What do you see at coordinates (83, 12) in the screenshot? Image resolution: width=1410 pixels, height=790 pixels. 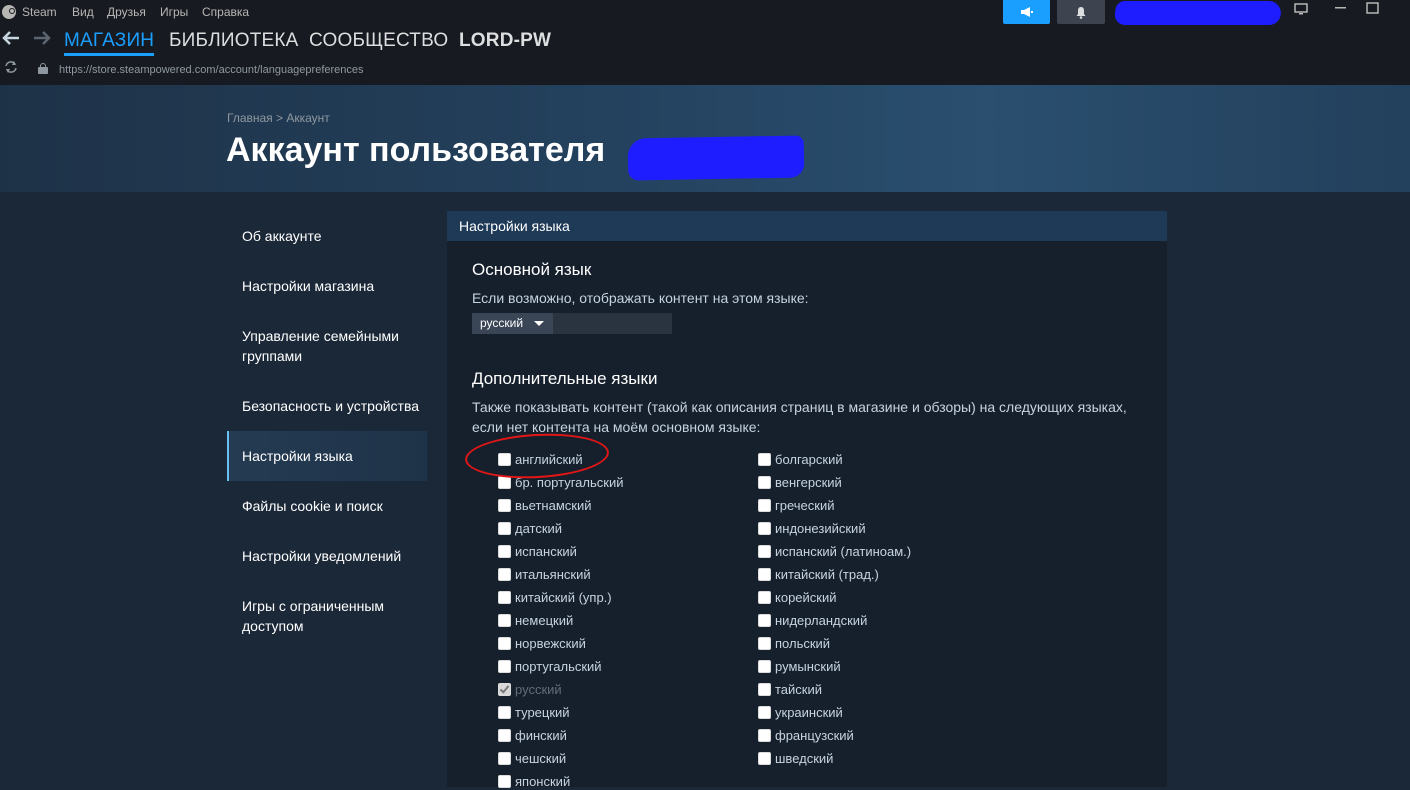 I see `menu-view: Вид` at bounding box center [83, 12].